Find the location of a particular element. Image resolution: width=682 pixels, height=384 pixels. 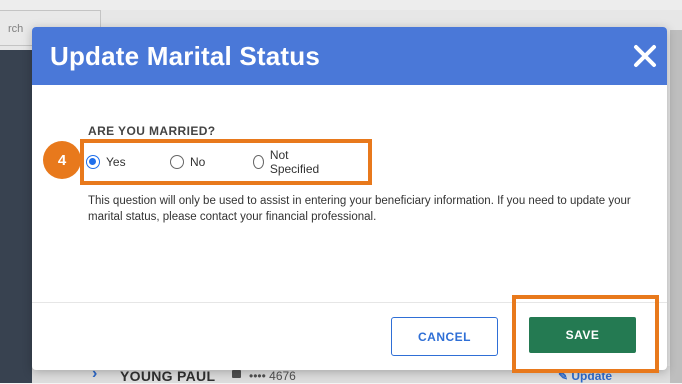

close-button is located at coordinates (645, 56).